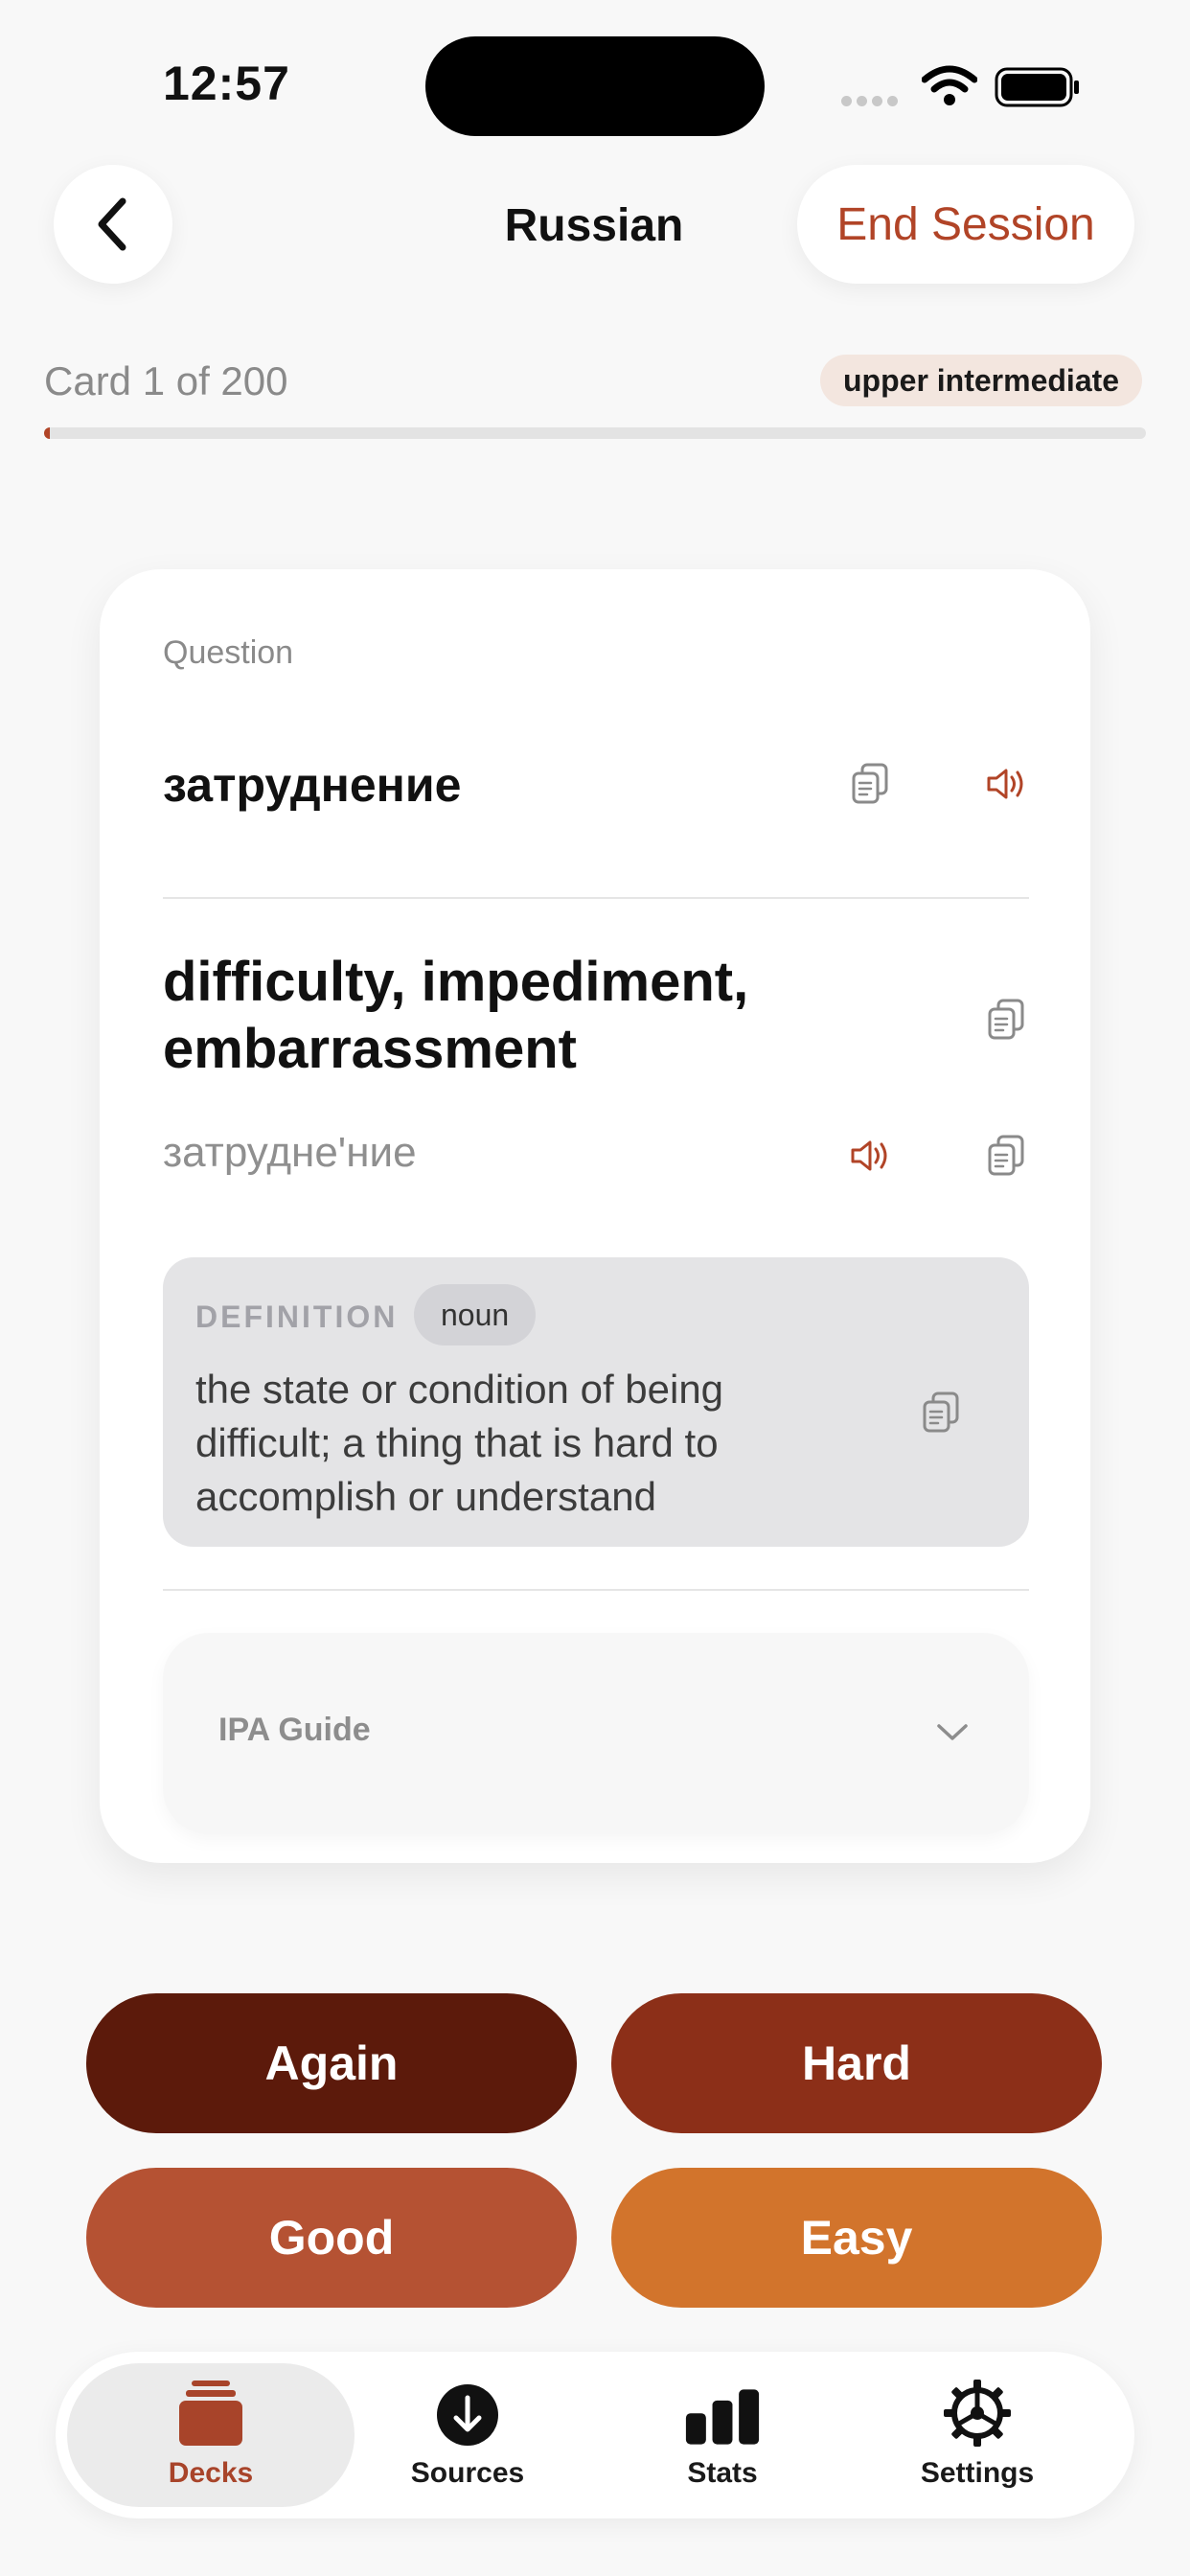 Image resolution: width=1190 pixels, height=2576 pixels. I want to click on tab-decks: Decks, so click(211, 2435).